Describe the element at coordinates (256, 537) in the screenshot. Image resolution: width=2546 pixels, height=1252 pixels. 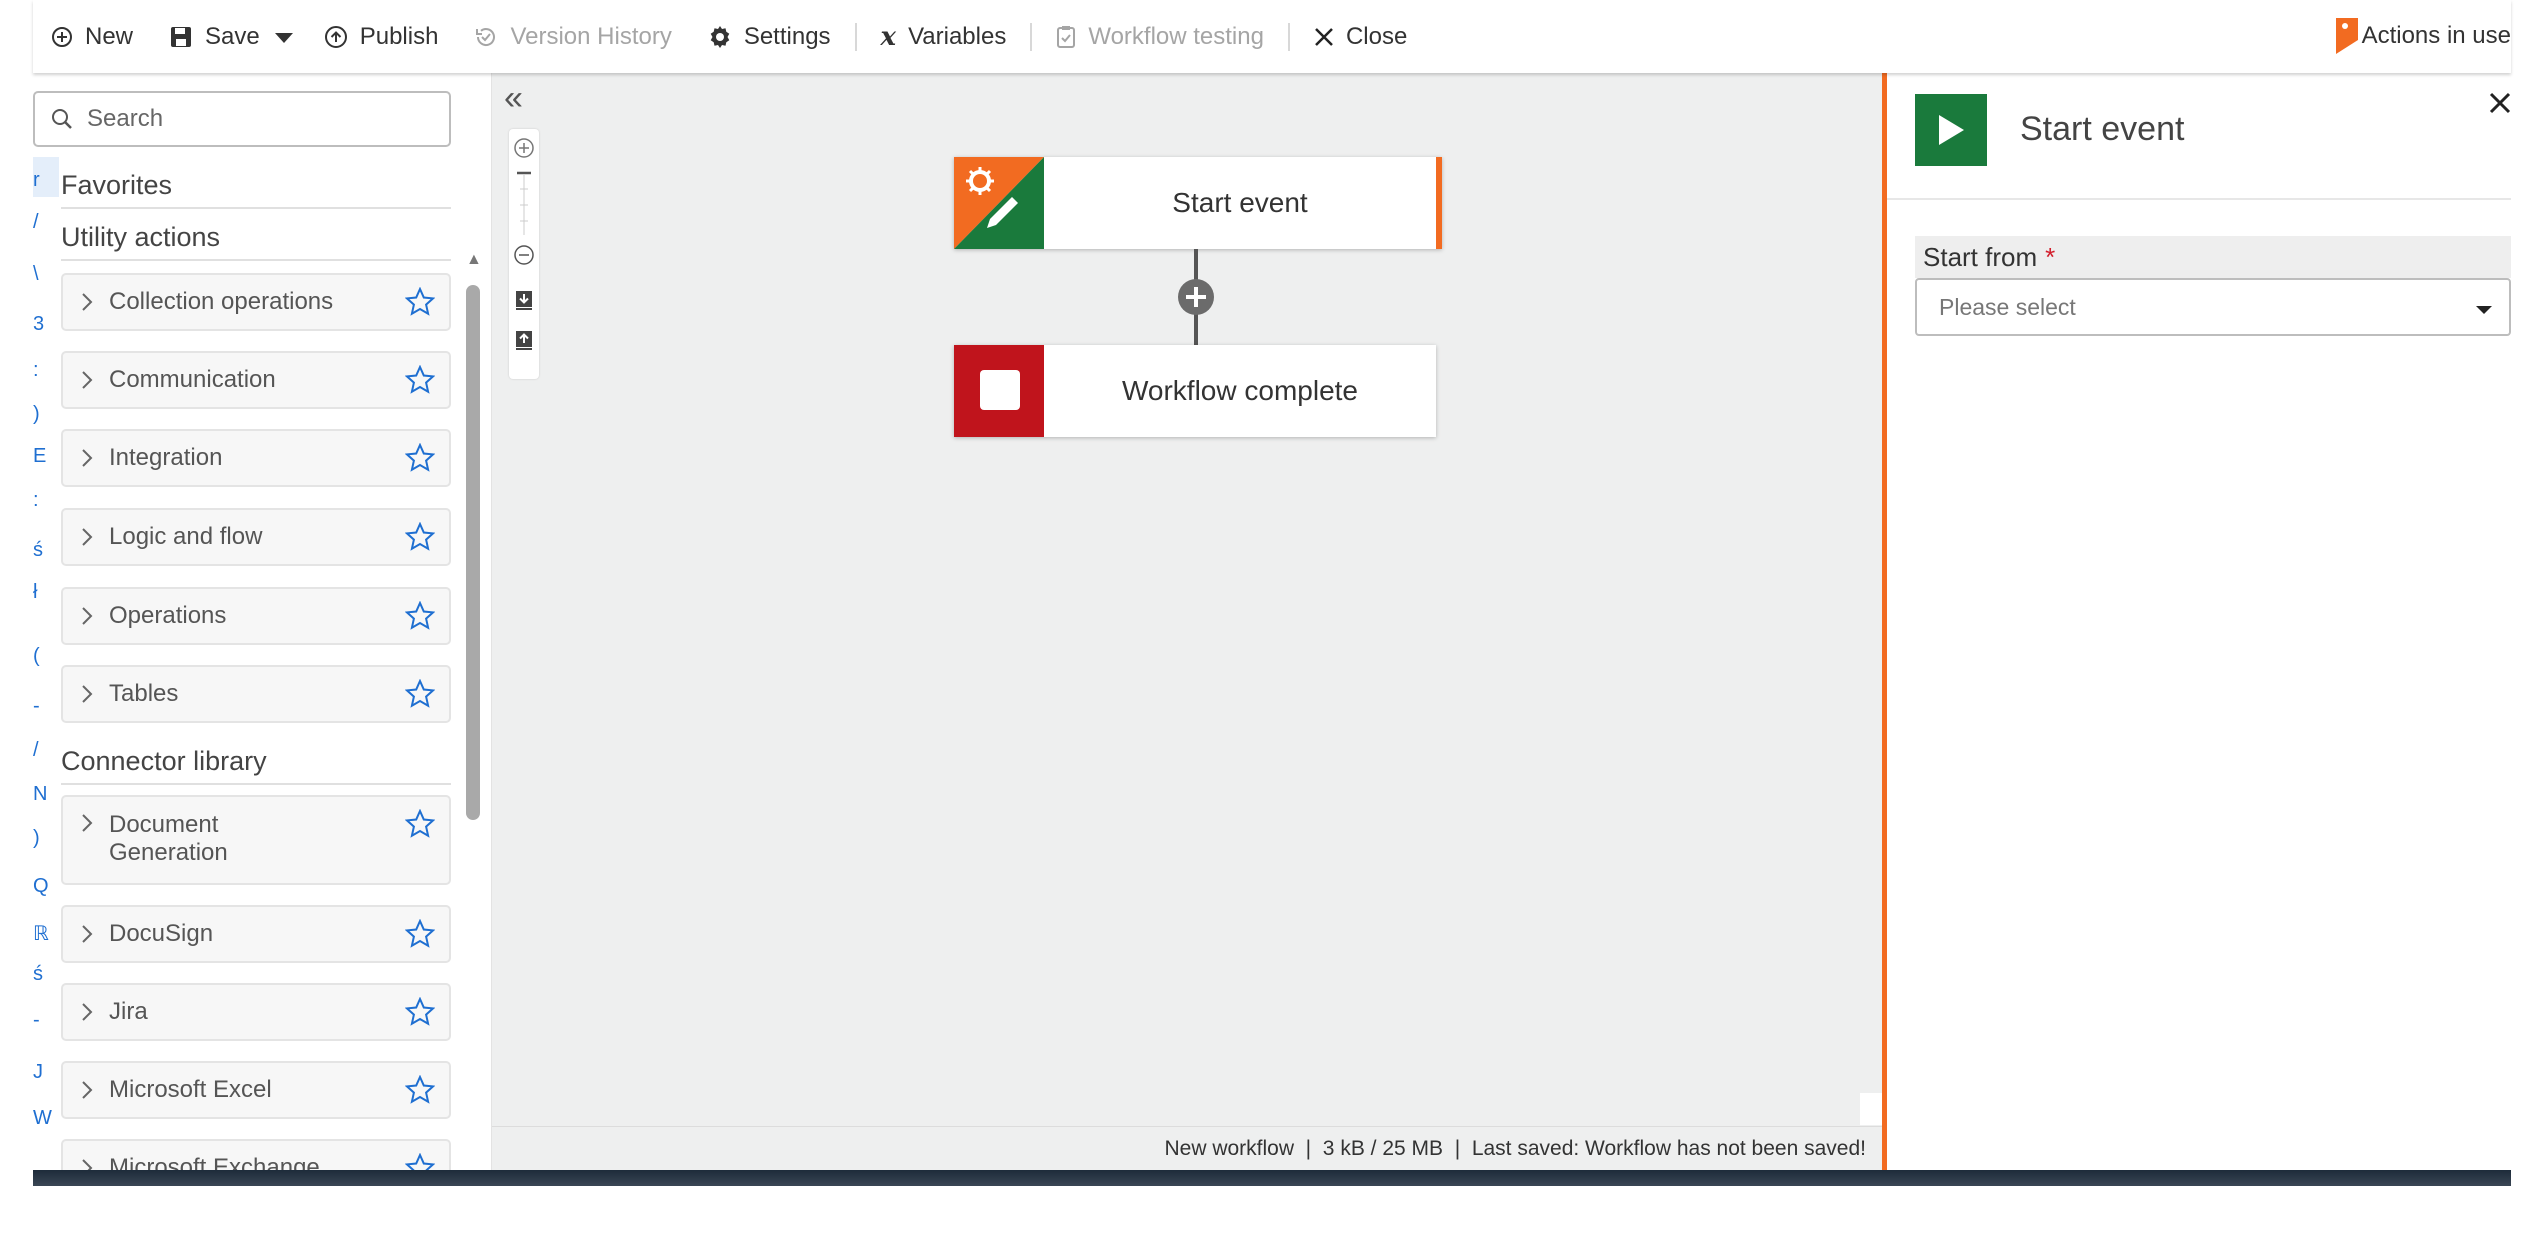
I see `category-logic-and-flow: Logic and flow` at that location.